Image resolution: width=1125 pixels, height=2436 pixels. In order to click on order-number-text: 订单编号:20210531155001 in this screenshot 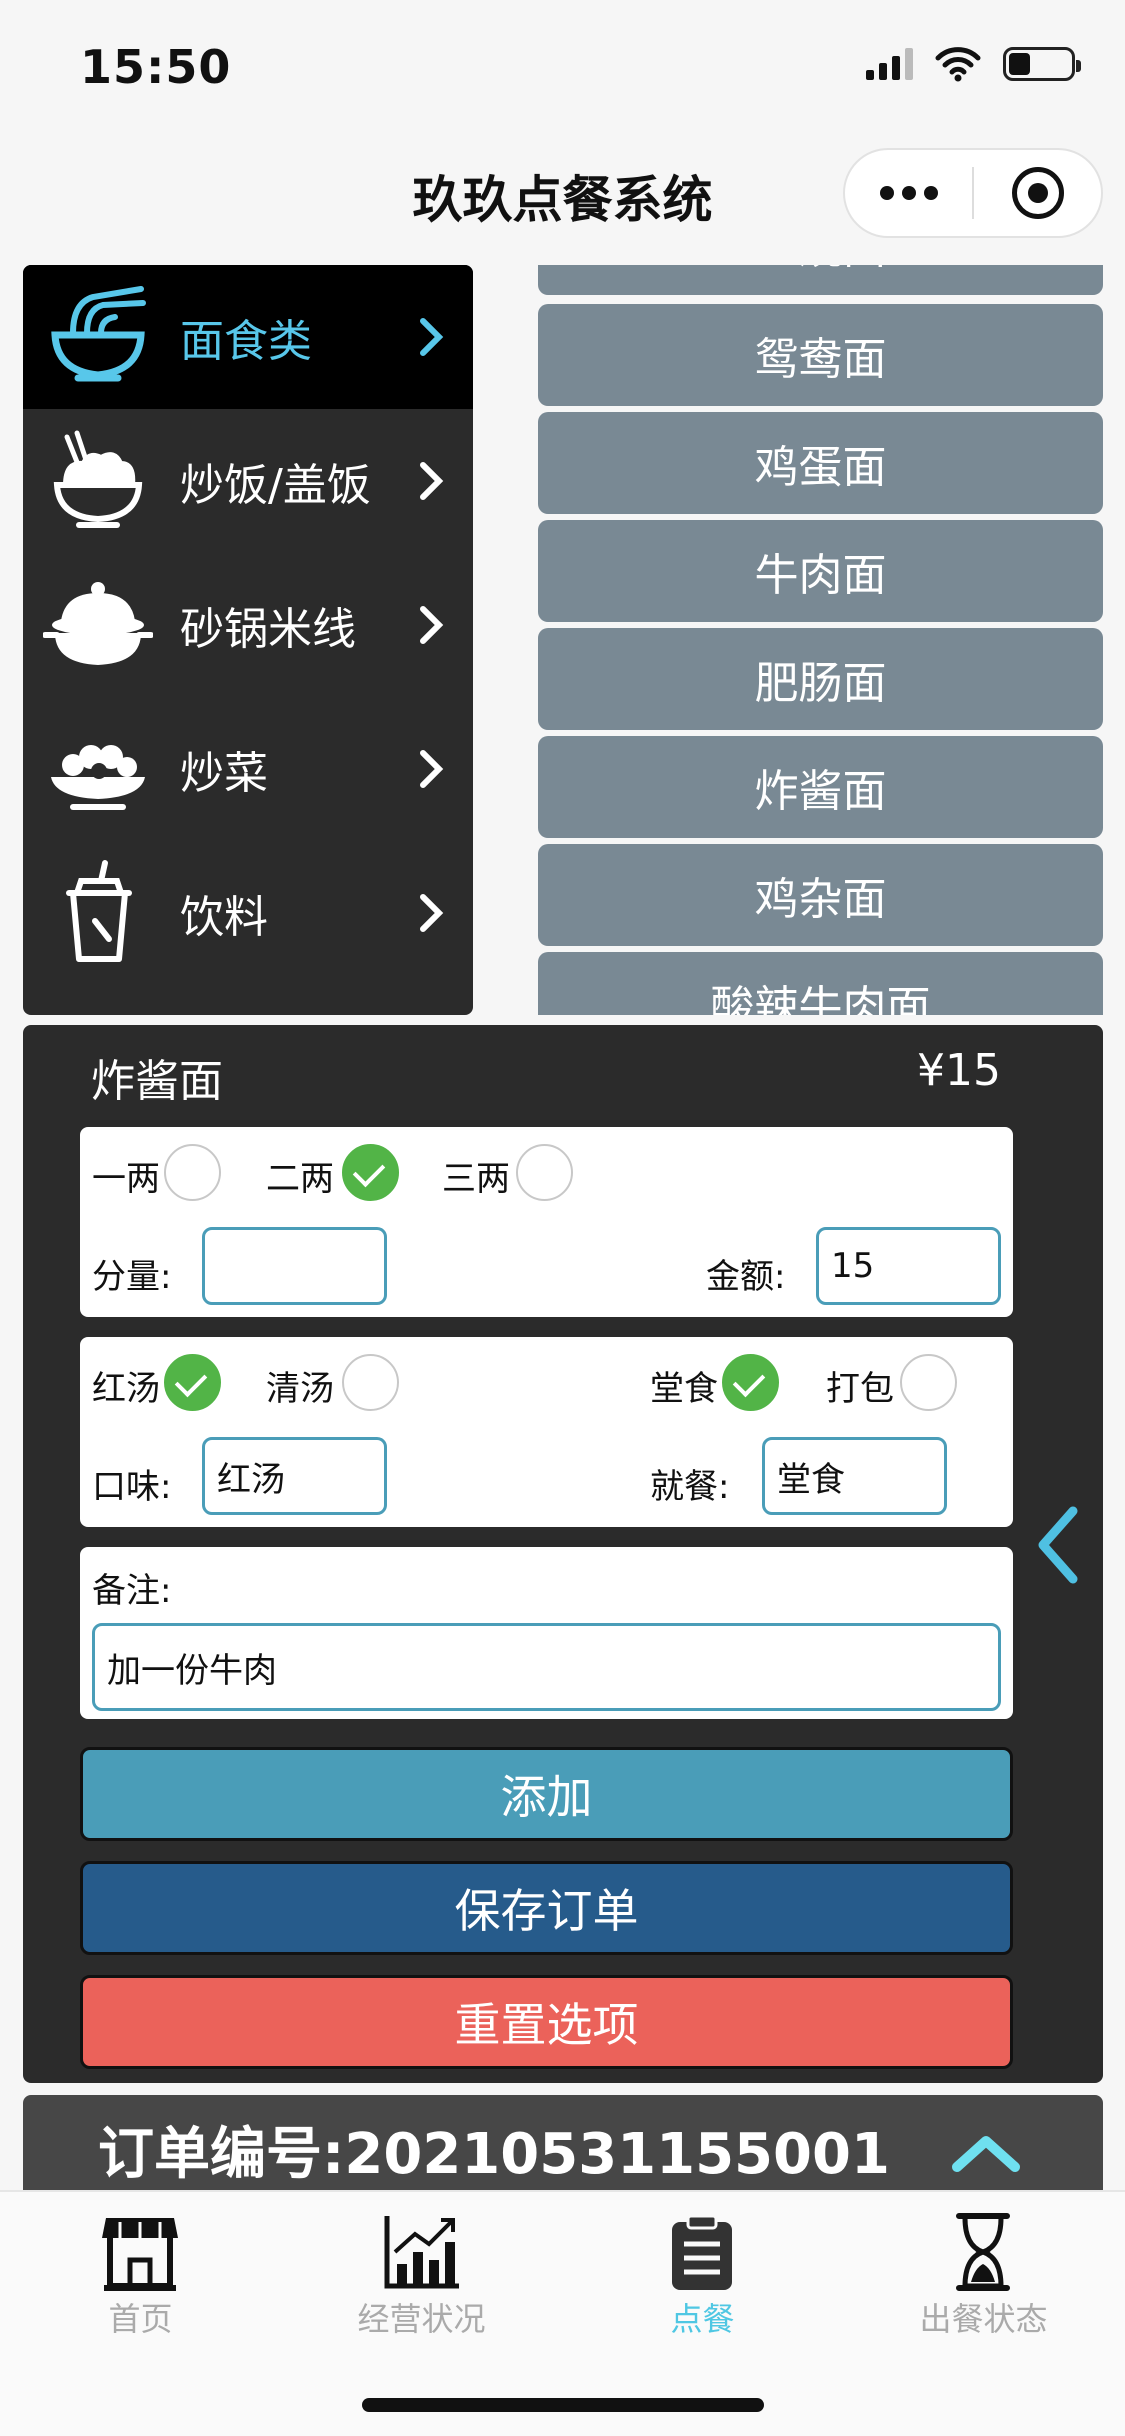, I will do `click(494, 2149)`.